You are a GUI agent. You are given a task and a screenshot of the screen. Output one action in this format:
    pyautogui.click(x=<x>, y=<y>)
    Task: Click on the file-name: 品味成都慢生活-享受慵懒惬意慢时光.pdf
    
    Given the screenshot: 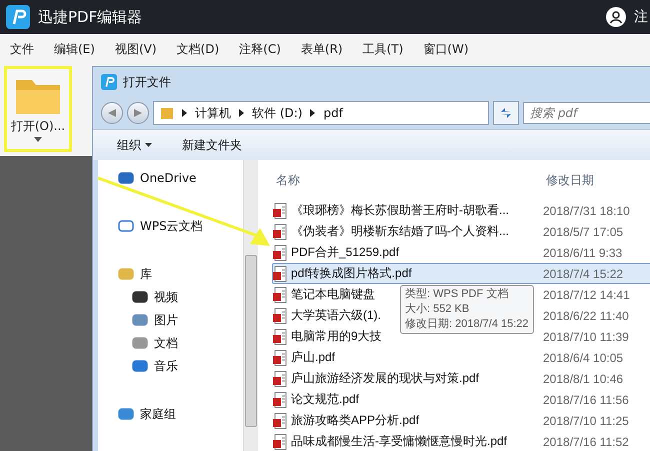 What is the action you would take?
    pyautogui.click(x=415, y=441)
    